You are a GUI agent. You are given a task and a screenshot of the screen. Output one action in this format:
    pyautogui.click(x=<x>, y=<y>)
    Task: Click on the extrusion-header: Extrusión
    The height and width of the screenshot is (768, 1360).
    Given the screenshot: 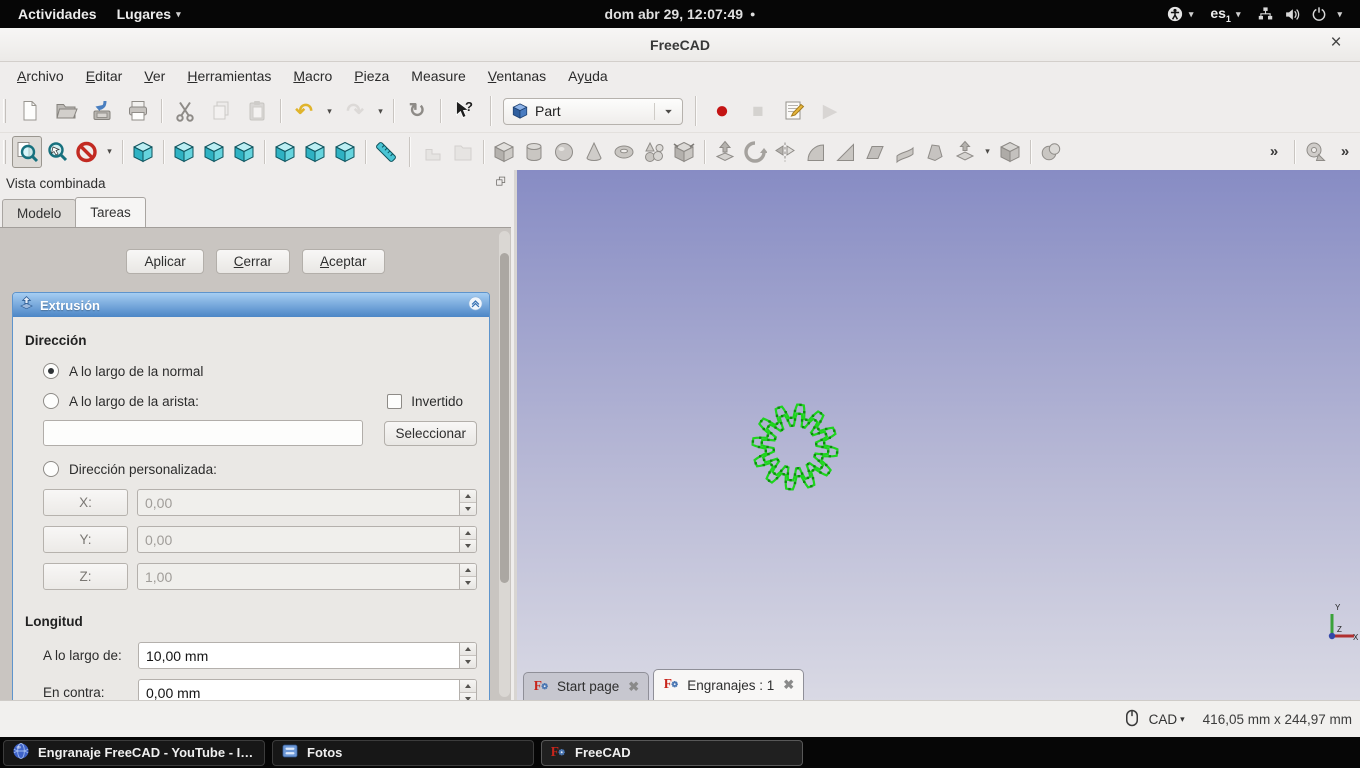 What is the action you would take?
    pyautogui.click(x=251, y=305)
    